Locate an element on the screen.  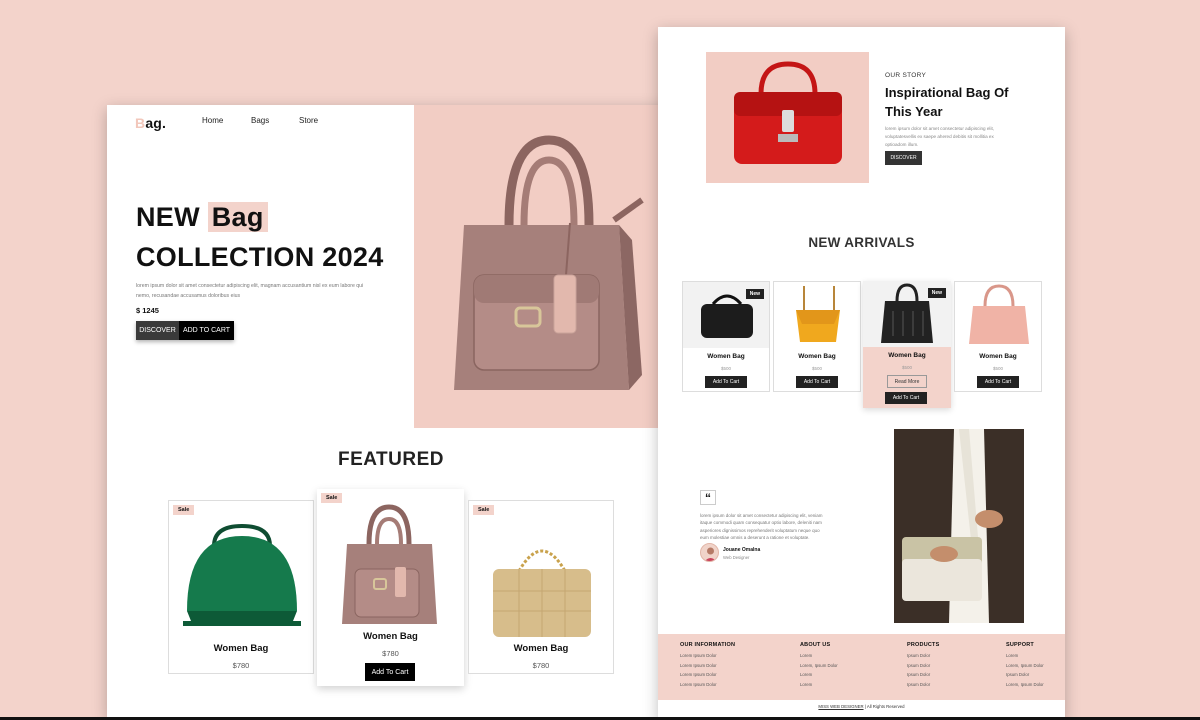
person-icon is located at coordinates (710, 554).